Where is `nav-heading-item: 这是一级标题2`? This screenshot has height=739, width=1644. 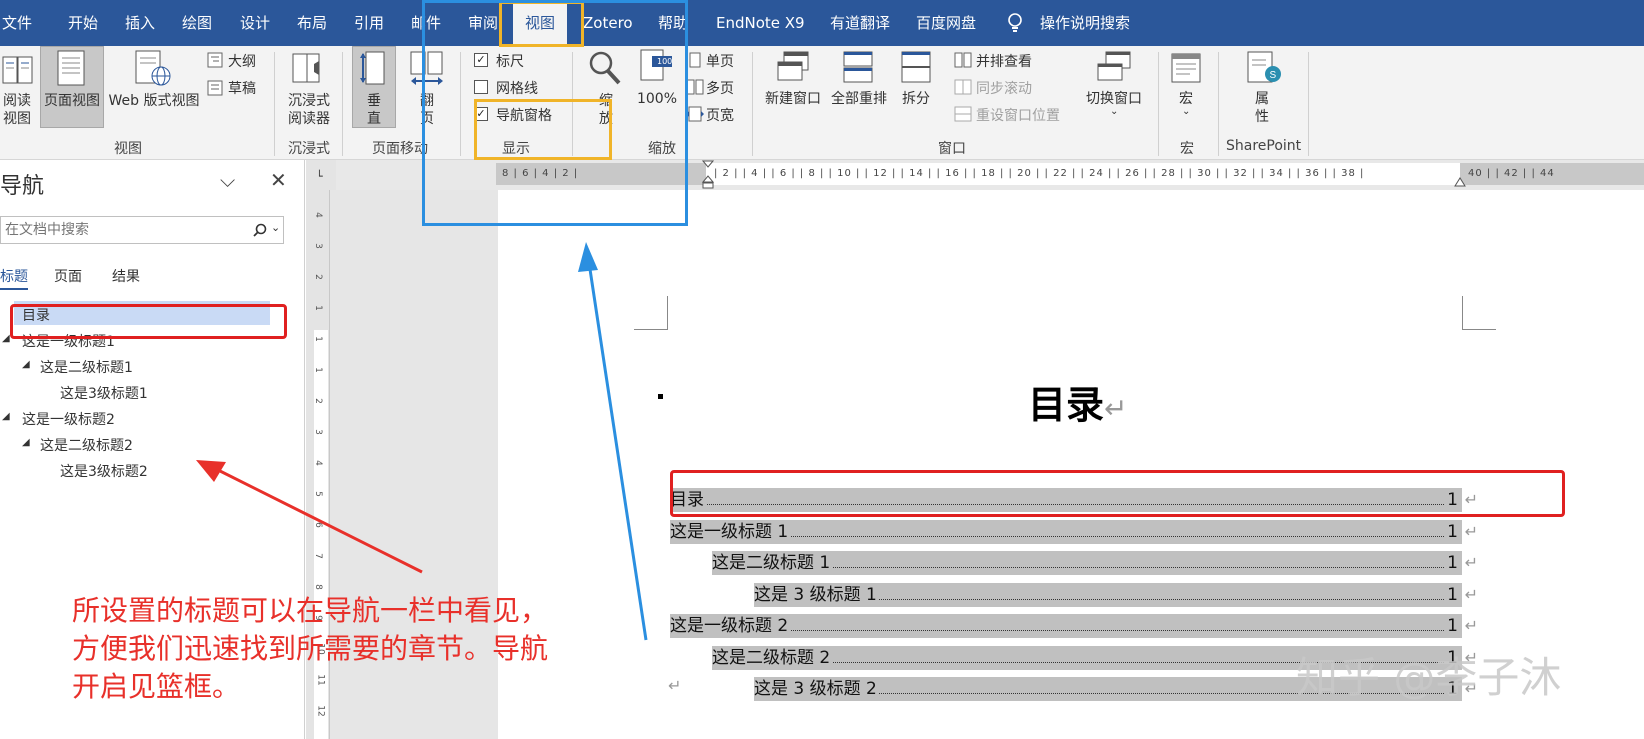 nav-heading-item: 这是一级标题2 is located at coordinates (68, 419).